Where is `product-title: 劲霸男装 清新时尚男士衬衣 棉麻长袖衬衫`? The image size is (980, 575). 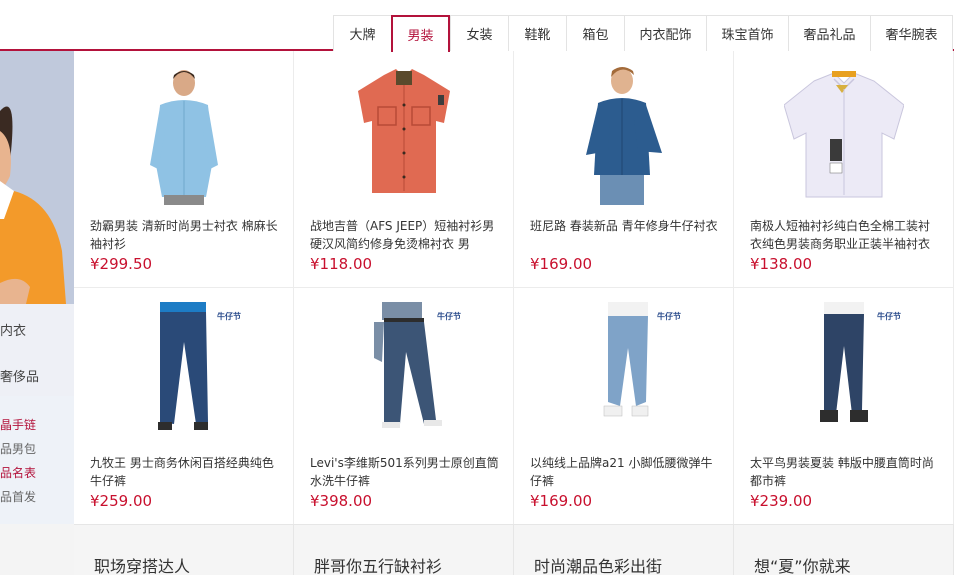
product-title: 劲霸男装 清新时尚男士衬衣 棉麻长袖衬衫 is located at coordinates (185, 235).